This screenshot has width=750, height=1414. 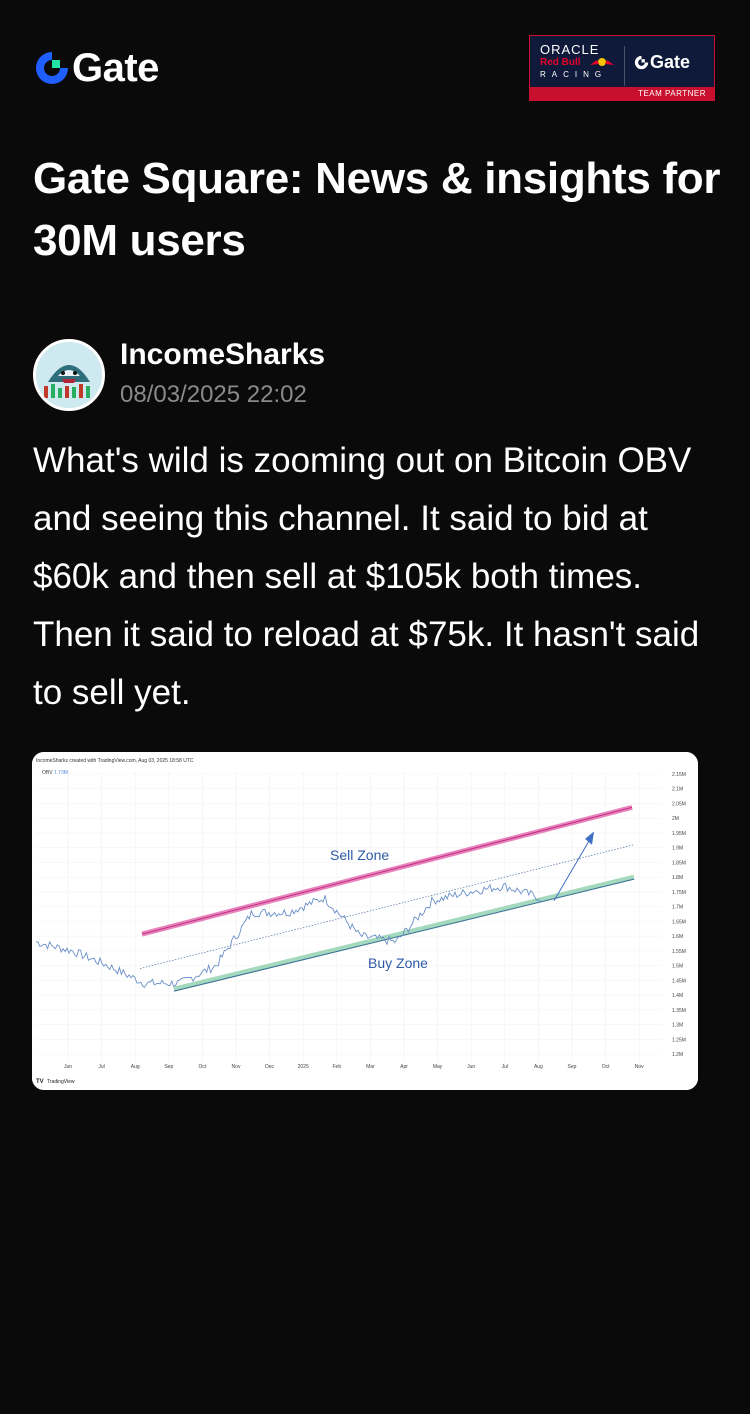 What do you see at coordinates (641, 62) in the screenshot?
I see `partner-gate-icon` at bounding box center [641, 62].